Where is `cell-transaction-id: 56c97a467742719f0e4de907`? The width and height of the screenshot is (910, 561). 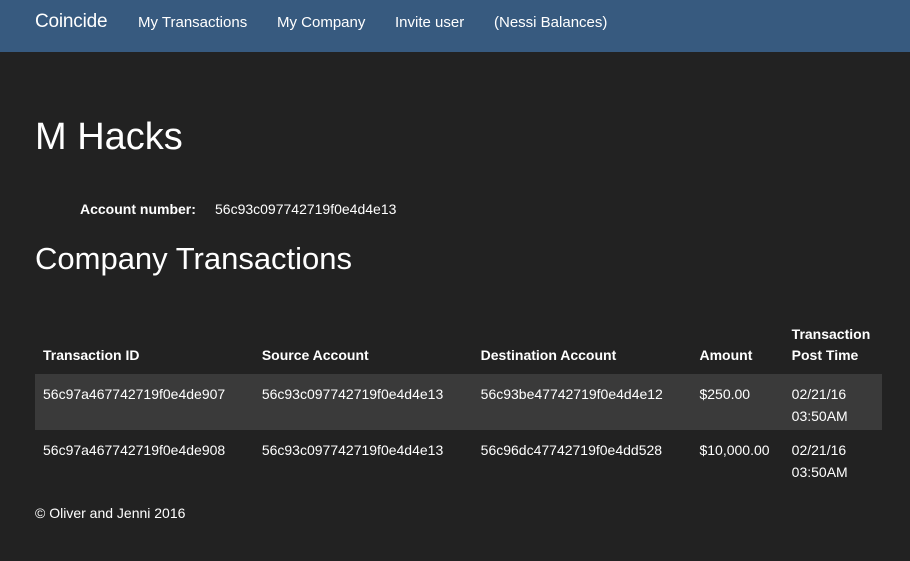
cell-transaction-id: 56c97a467742719f0e4de907 is located at coordinates (134, 394).